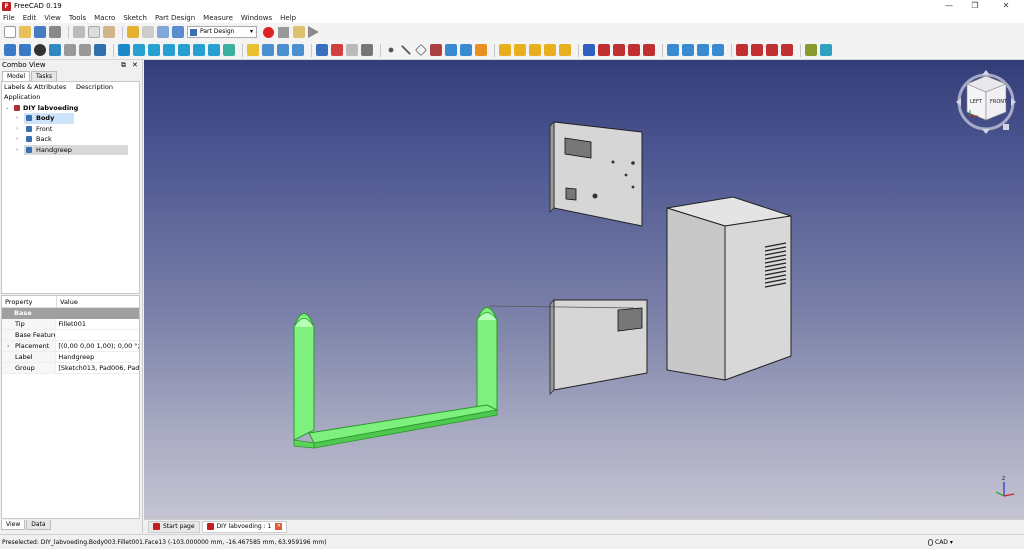  Describe the element at coordinates (1006, 6) in the screenshot. I see `close-button: ✕` at that location.